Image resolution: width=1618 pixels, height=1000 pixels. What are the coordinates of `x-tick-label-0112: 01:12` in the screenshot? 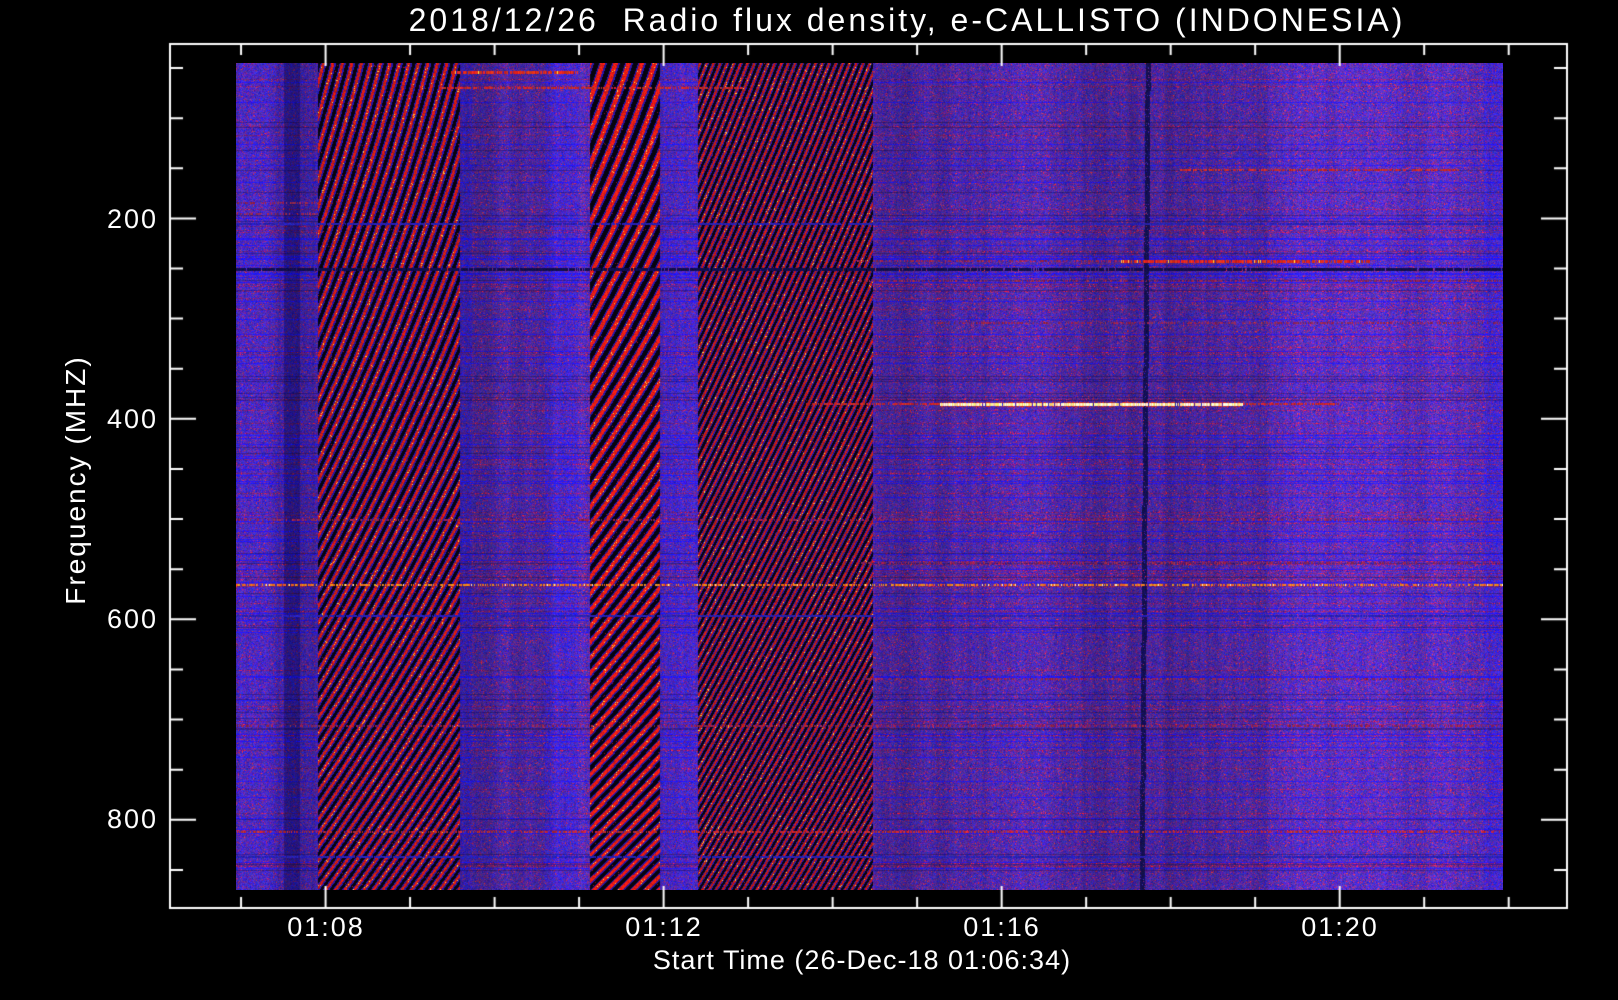 It's located at (664, 927).